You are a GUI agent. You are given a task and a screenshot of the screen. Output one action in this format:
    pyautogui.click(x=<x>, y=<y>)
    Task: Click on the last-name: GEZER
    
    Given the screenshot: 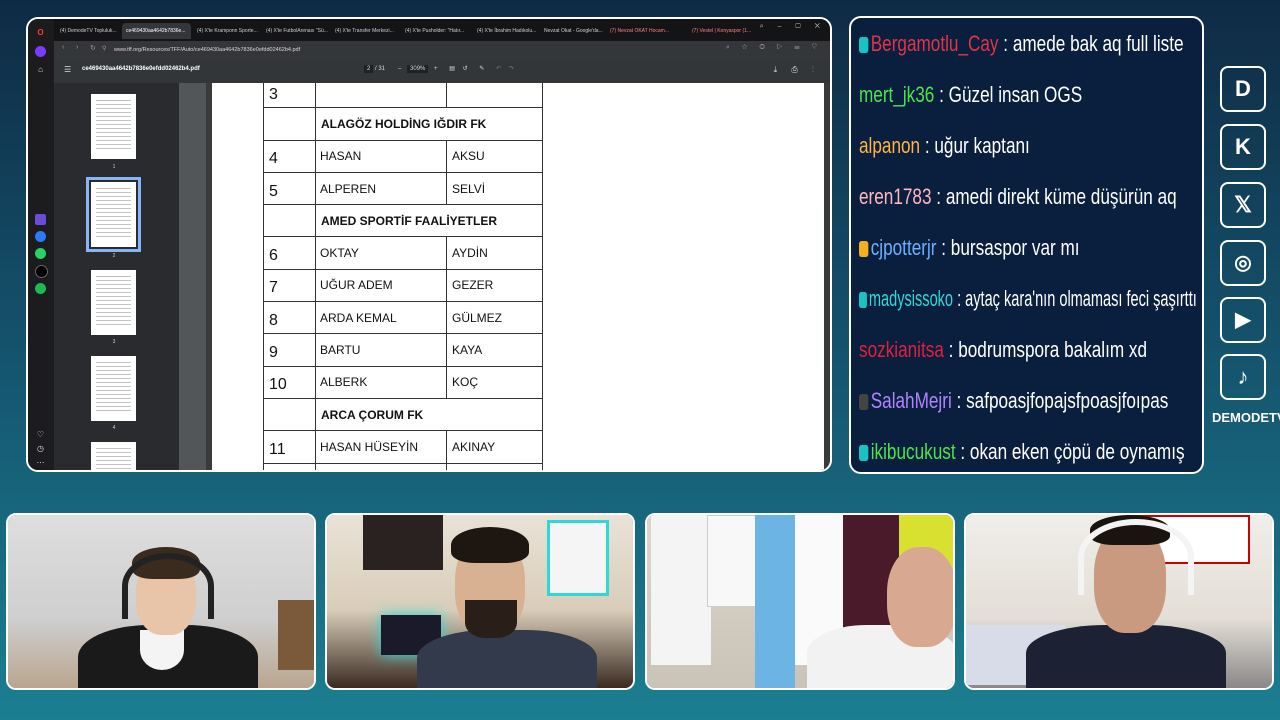 What is the action you would take?
    pyautogui.click(x=494, y=285)
    